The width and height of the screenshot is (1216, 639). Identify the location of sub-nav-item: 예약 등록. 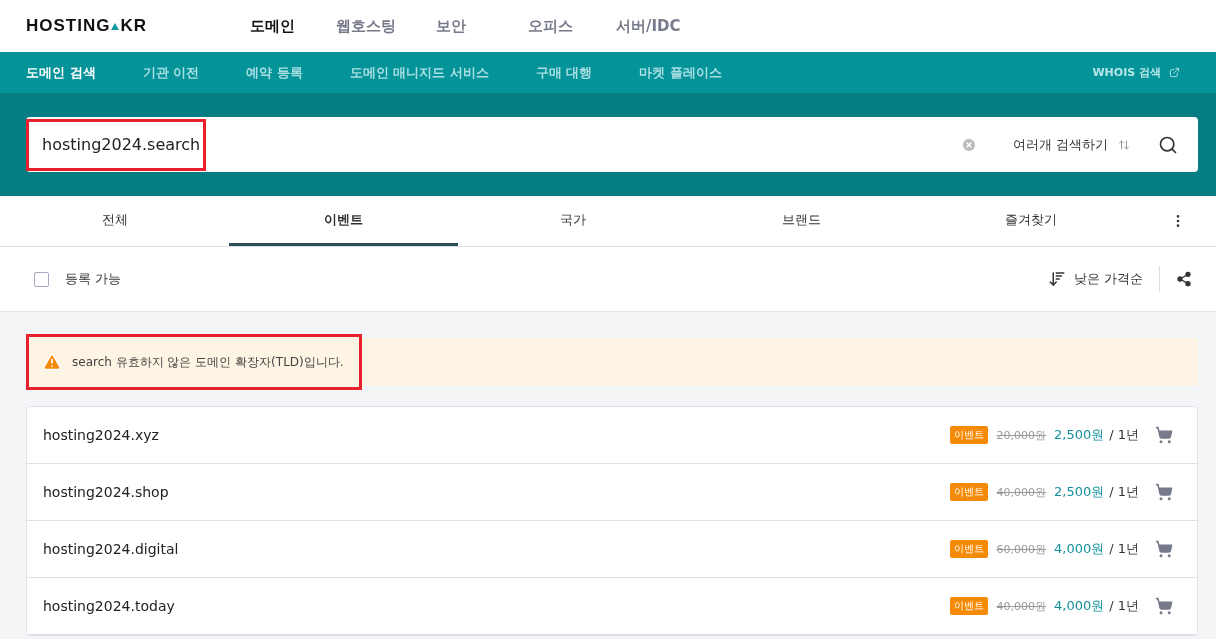
(274, 72).